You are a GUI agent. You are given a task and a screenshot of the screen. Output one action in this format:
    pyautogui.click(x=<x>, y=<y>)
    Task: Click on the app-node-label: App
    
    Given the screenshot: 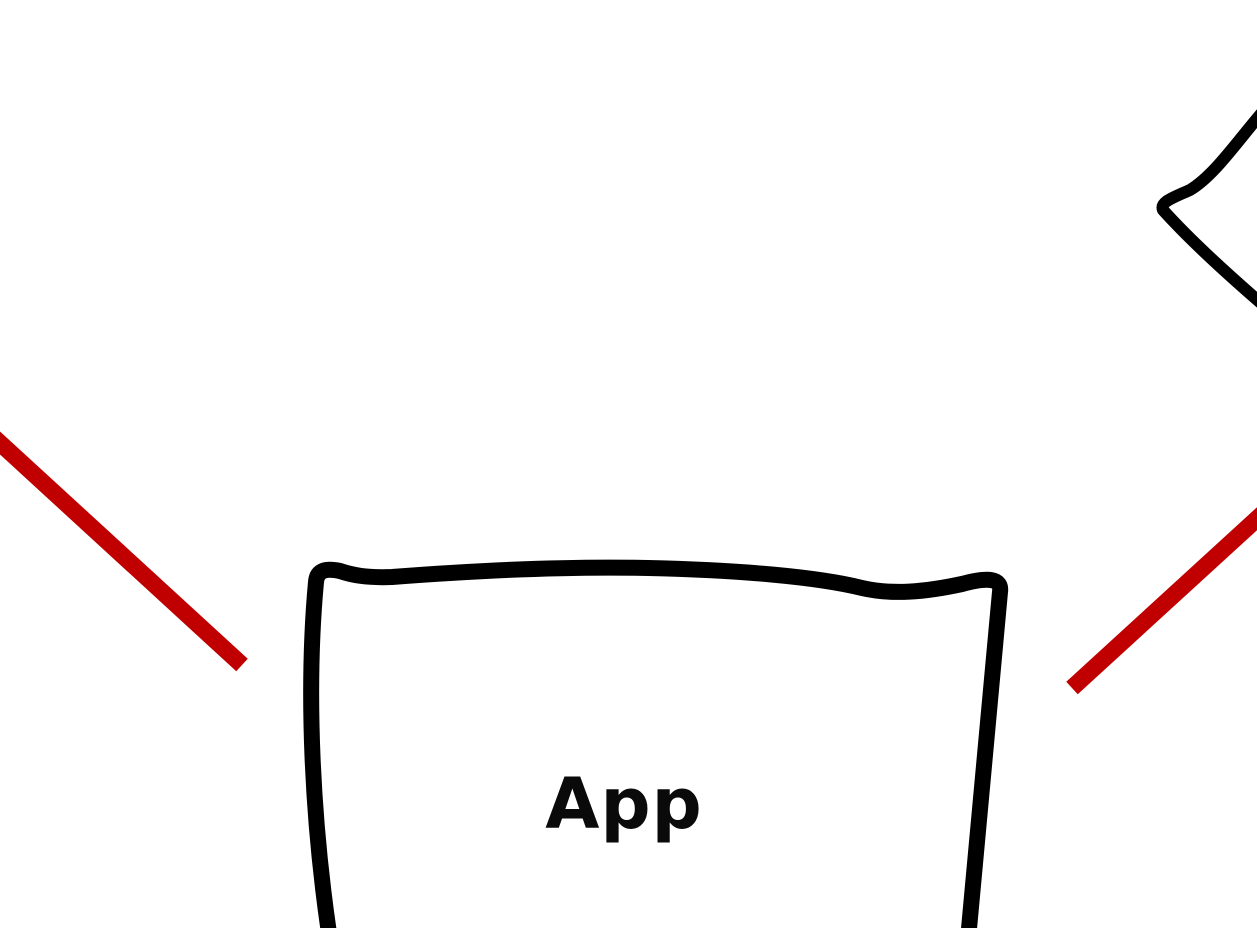 What is the action you would take?
    pyautogui.click(x=623, y=804)
    